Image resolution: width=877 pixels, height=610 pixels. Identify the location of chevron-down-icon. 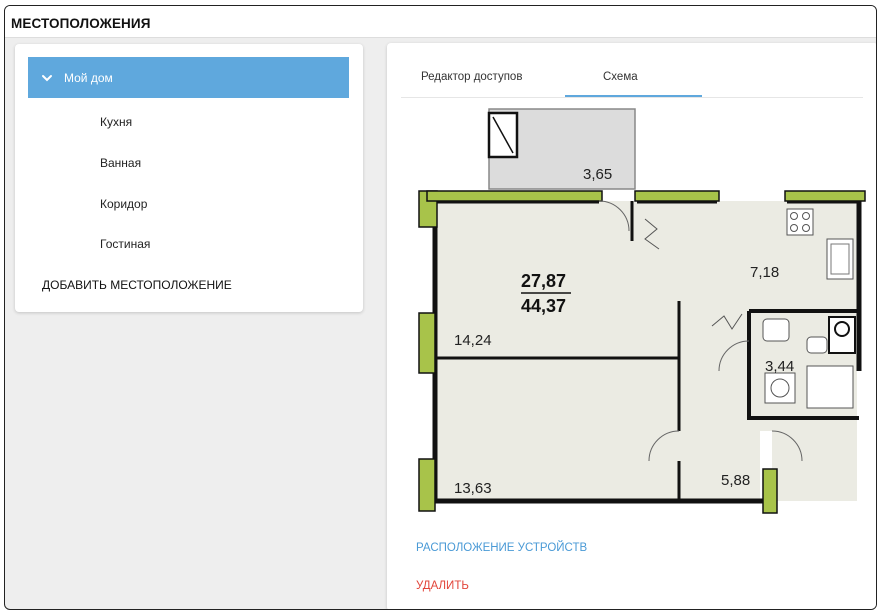
(47, 78).